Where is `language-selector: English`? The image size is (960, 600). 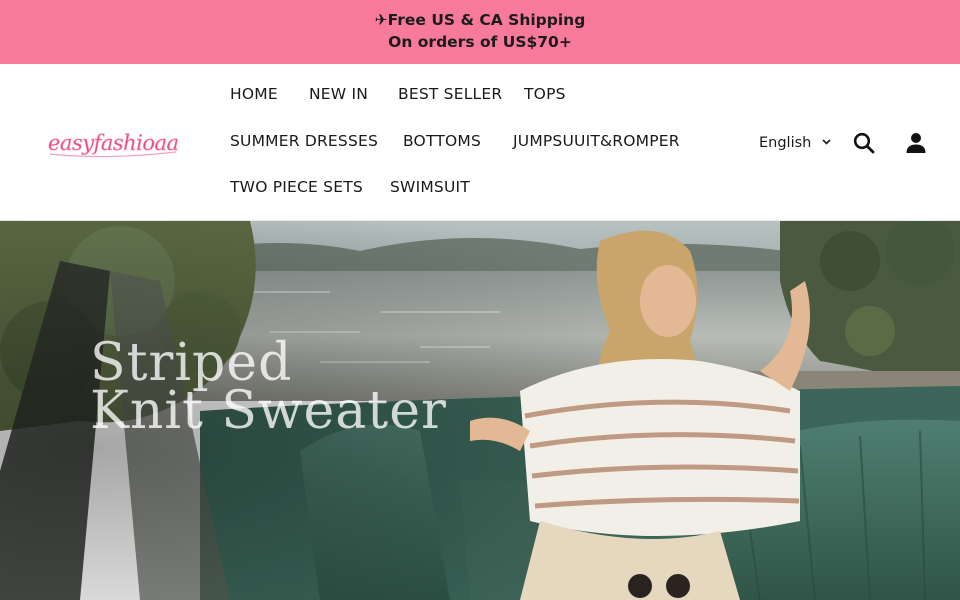
language-selector: English is located at coordinates (795, 142).